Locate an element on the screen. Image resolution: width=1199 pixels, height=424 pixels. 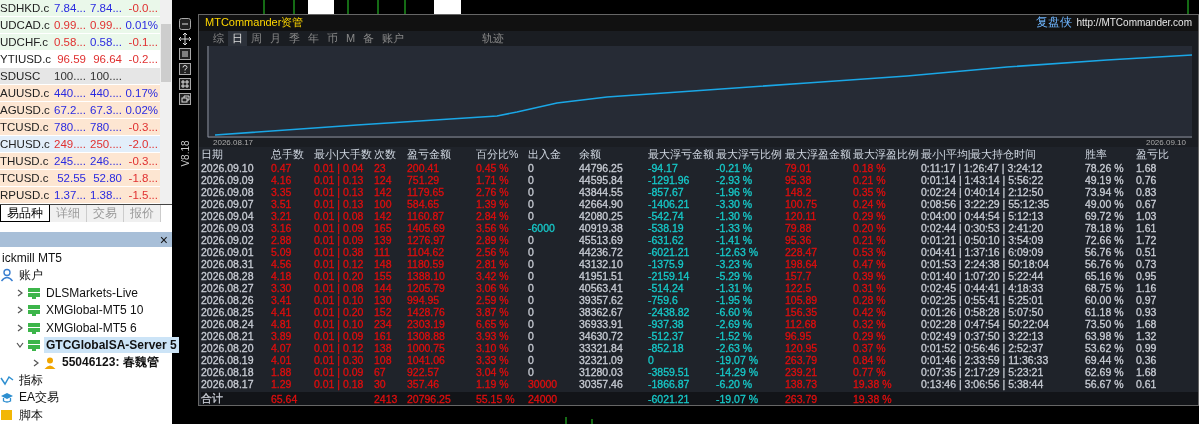
table-cell-text: 44236.72 is located at coordinates (601, 251).